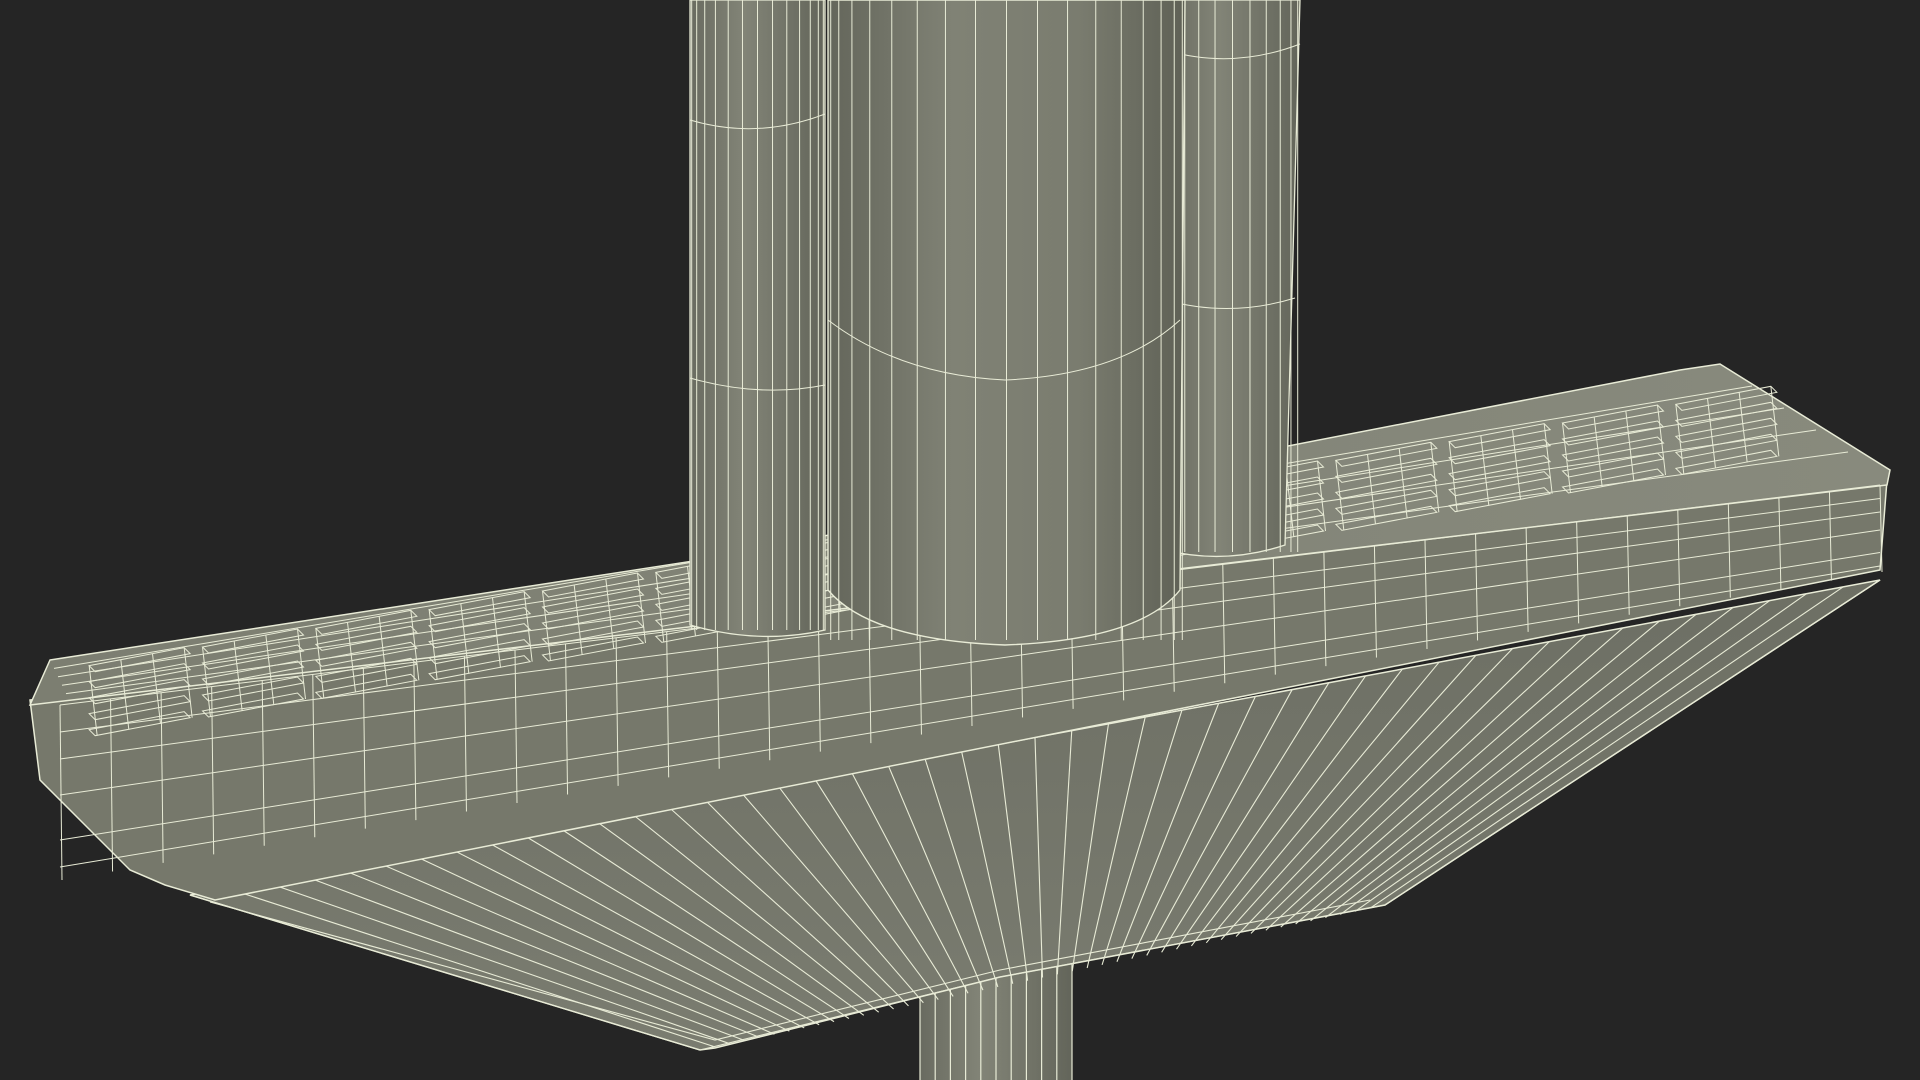 The image size is (1920, 1080). I want to click on left-tube, so click(757, 319).